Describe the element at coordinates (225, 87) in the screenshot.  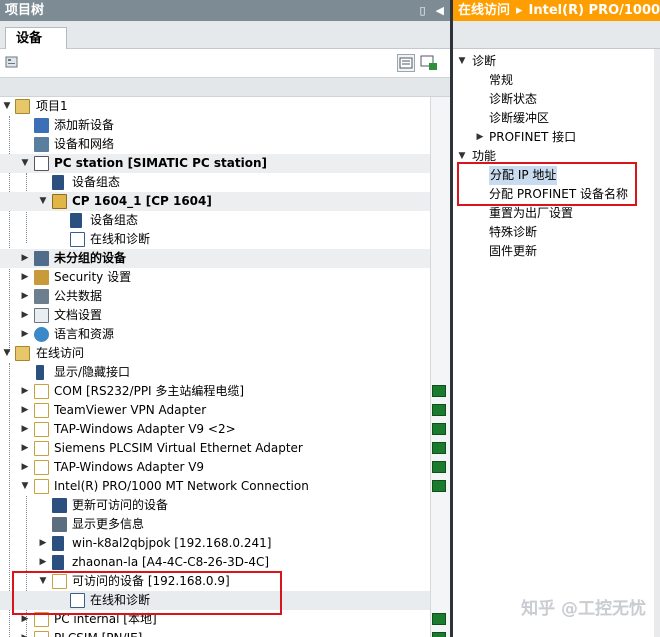
I see `tree-header-bar` at that location.